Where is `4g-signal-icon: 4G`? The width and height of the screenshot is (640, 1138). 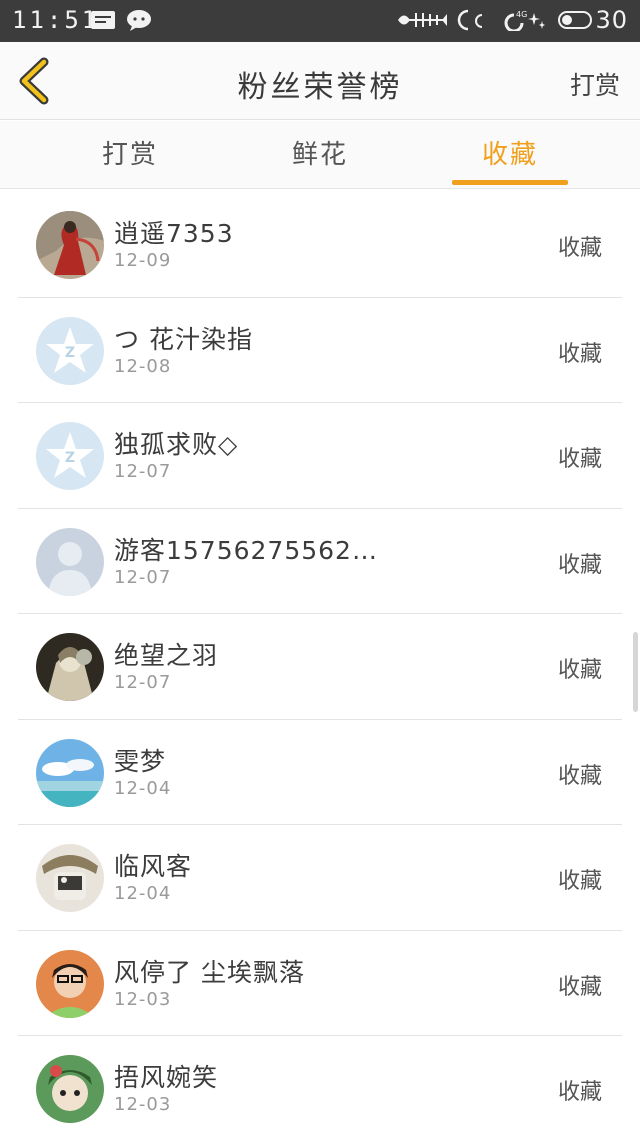
4g-signal-icon: 4G is located at coordinates (524, 20).